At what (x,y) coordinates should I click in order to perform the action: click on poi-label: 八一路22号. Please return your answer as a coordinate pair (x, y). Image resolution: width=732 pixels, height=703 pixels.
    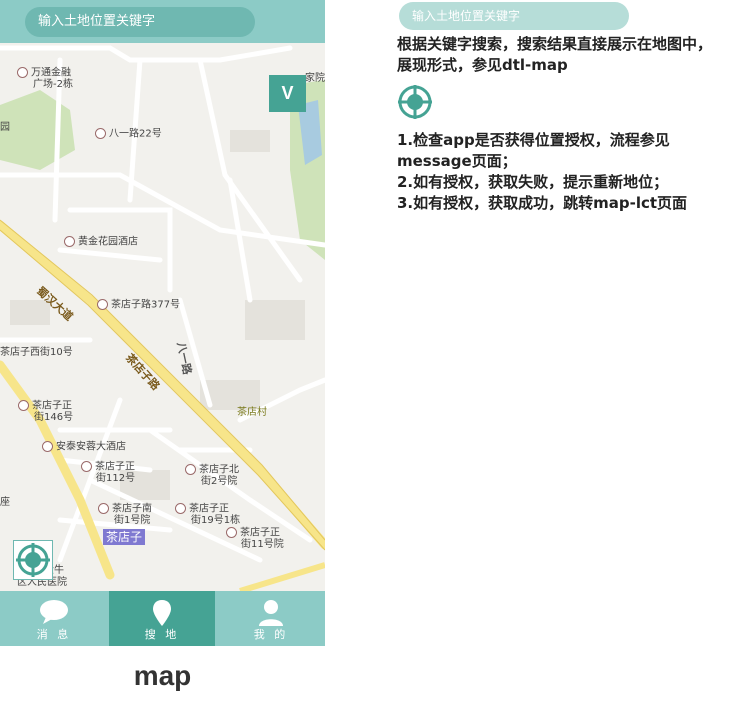
    Looking at the image, I should click on (128, 134).